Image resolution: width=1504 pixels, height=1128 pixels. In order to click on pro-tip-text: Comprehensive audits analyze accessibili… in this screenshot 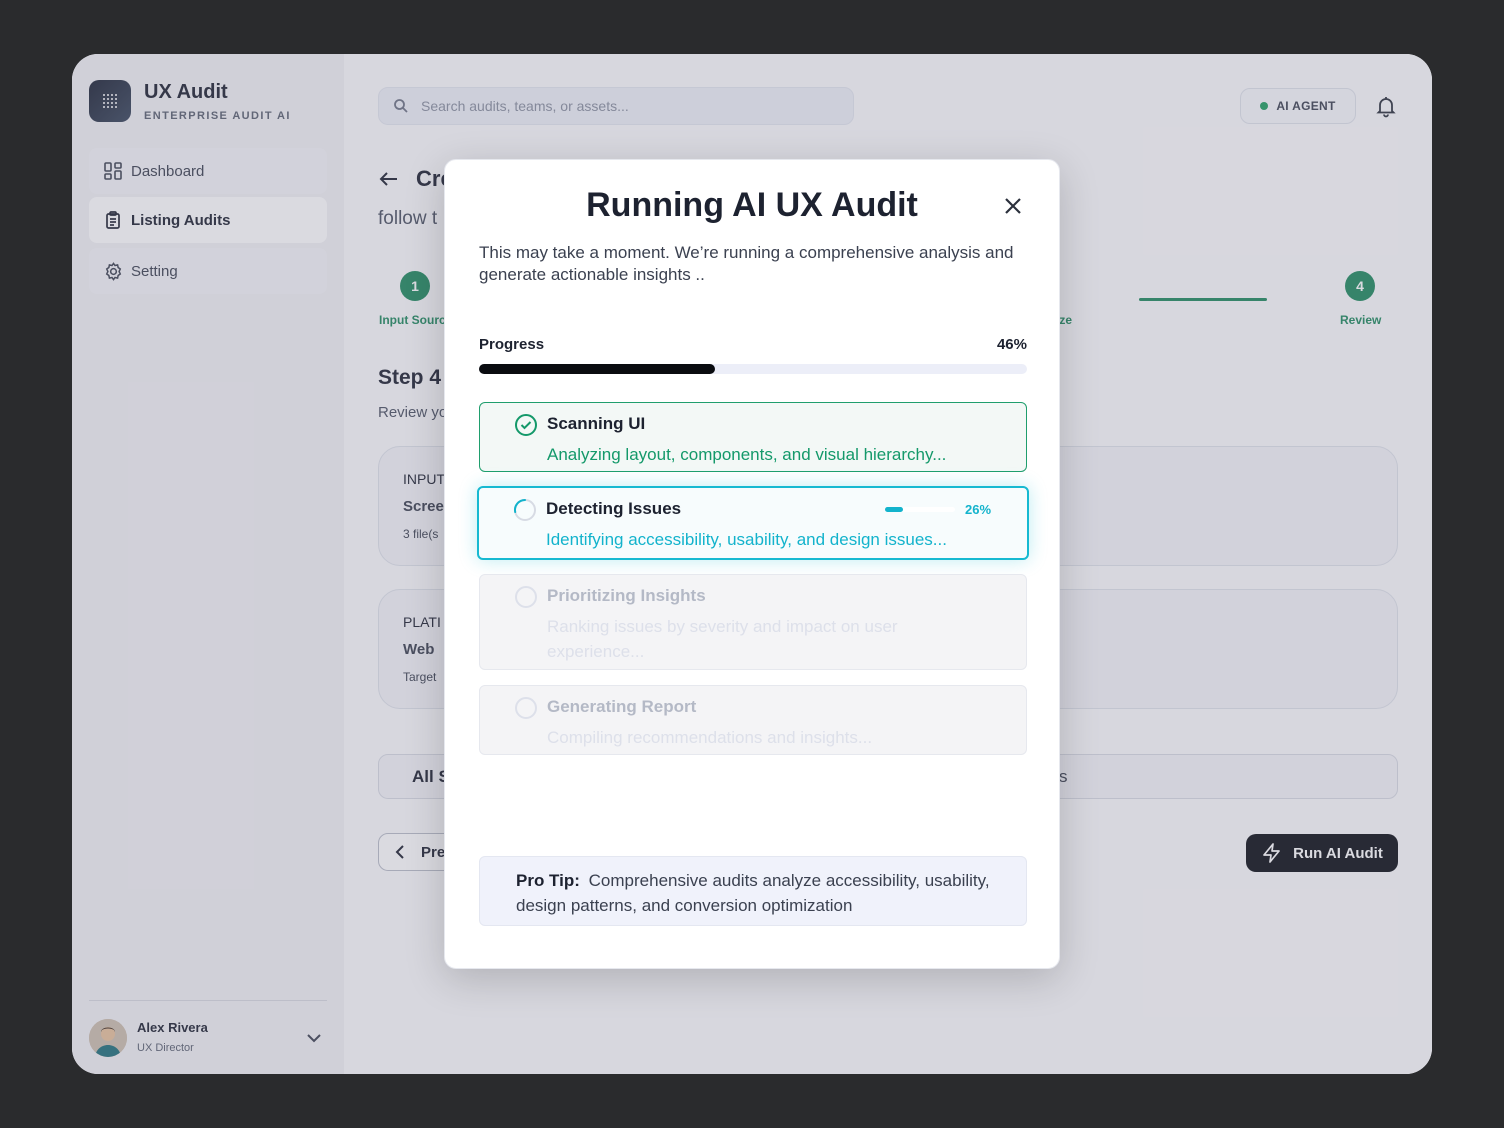, I will do `click(753, 893)`.